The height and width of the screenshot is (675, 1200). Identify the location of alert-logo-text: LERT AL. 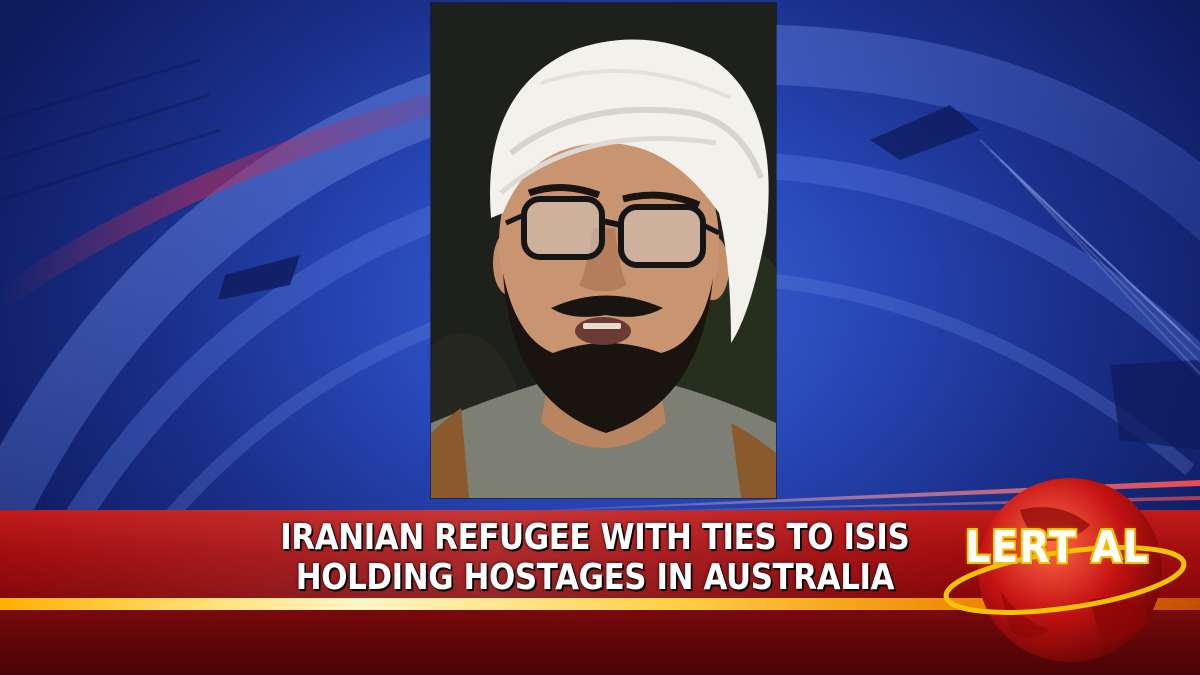
(1057, 547).